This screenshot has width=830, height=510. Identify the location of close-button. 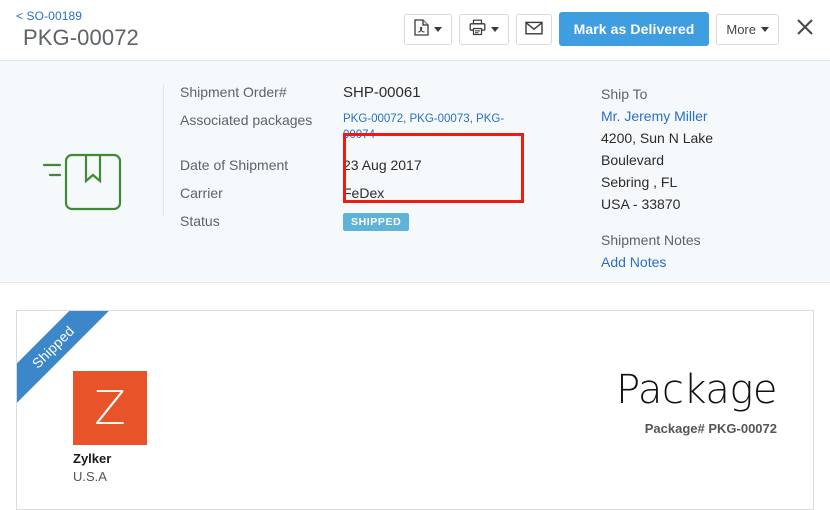
(805, 29).